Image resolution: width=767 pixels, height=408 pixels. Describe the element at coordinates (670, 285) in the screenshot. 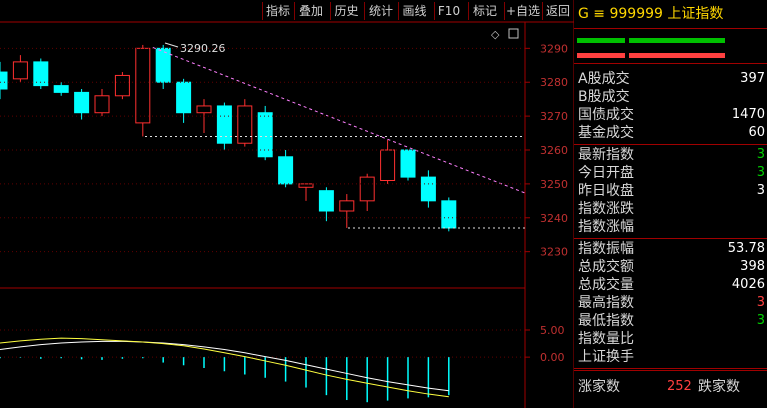

I see `quote-row: 总成交量 4026` at that location.